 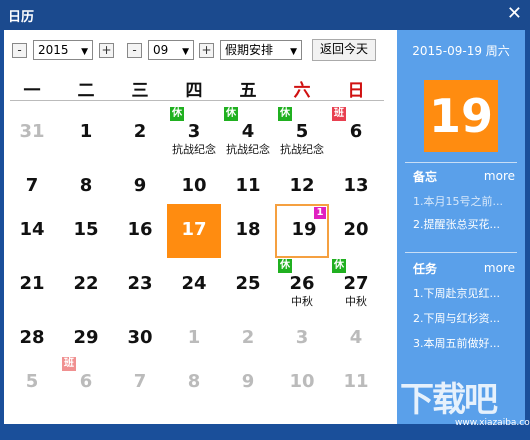 I want to click on day-cell: 25, so click(x=248, y=285).